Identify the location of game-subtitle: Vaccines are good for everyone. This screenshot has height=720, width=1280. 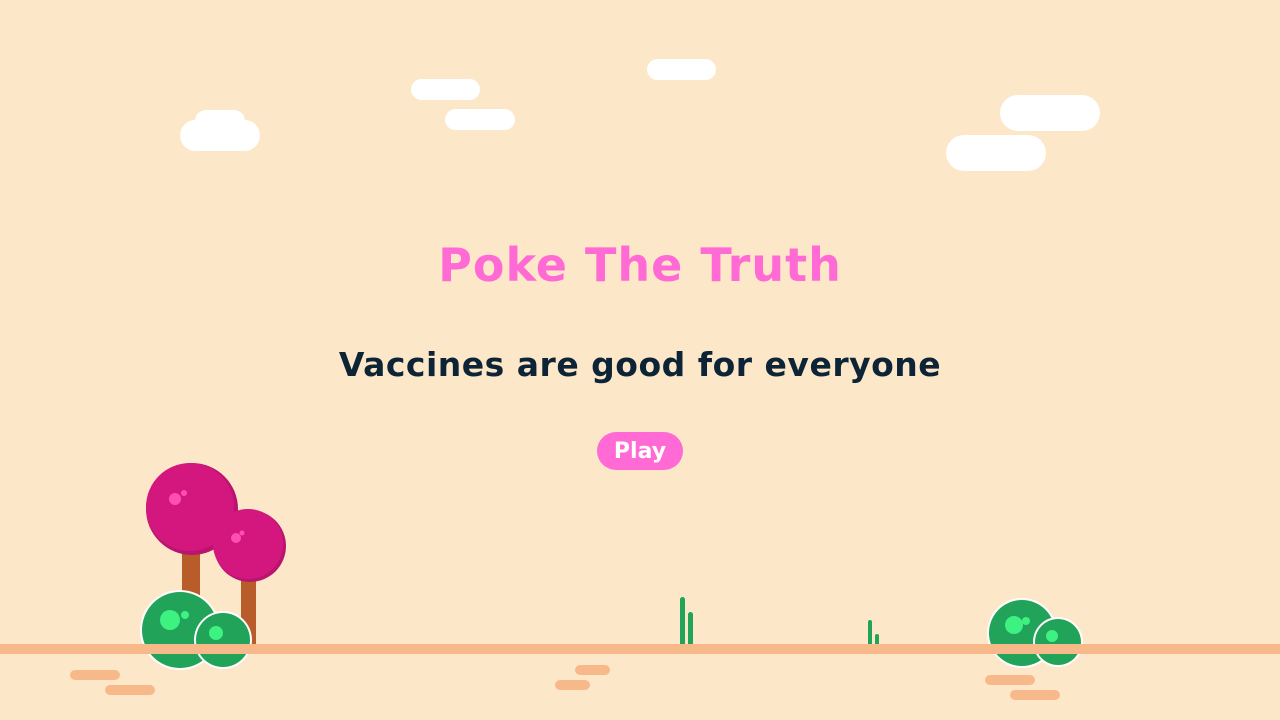
(640, 364).